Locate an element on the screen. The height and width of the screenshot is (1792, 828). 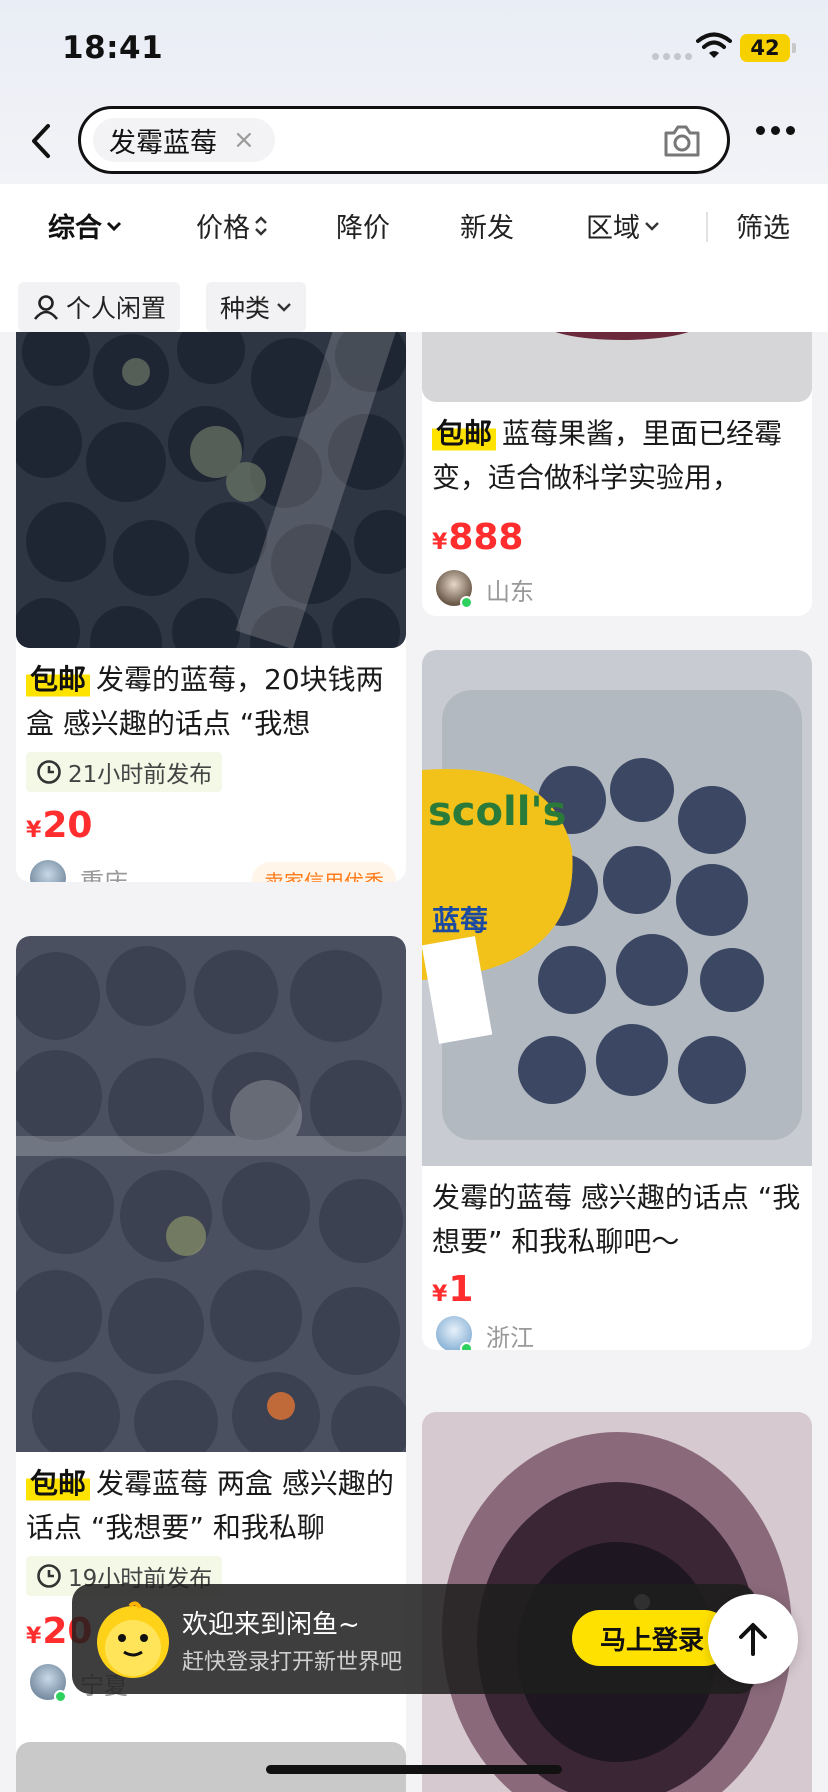
package-label-cn: 蓝莓 is located at coordinates (460, 920).